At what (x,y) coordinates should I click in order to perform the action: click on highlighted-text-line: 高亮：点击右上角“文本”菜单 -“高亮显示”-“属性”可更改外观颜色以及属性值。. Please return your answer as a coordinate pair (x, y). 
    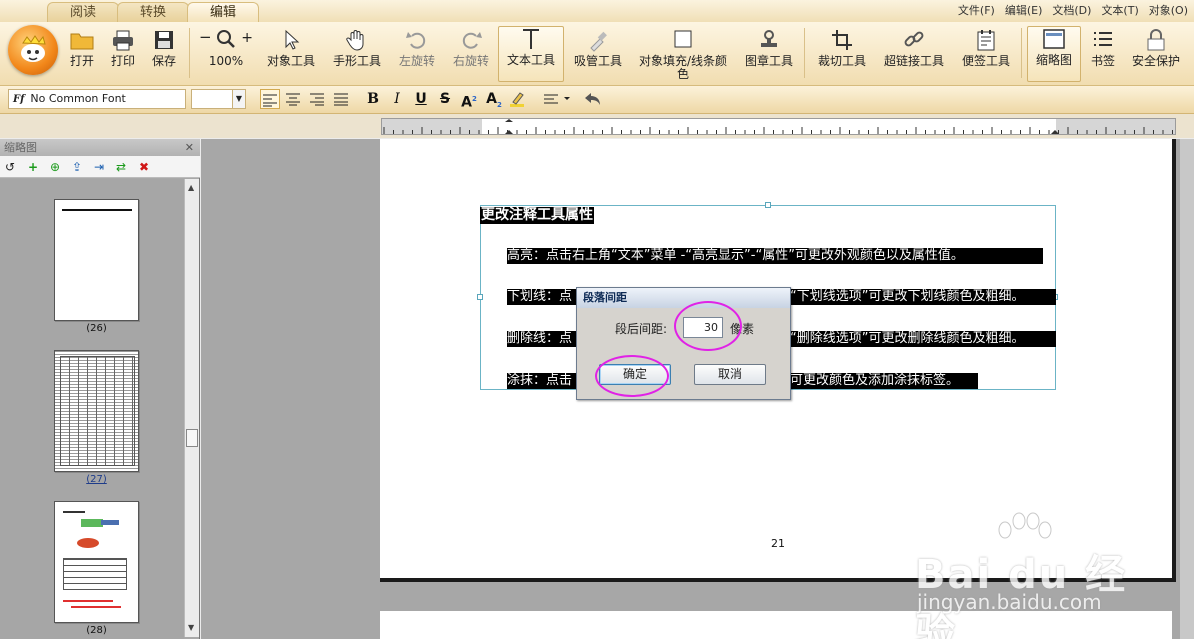
    Looking at the image, I should click on (775, 256).